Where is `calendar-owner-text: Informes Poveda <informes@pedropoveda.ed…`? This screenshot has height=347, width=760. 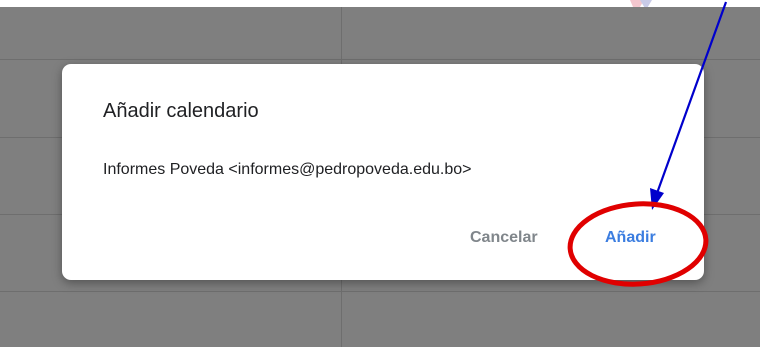
calendar-owner-text: Informes Poveda <informes@pedropoveda.ed… is located at coordinates (287, 169).